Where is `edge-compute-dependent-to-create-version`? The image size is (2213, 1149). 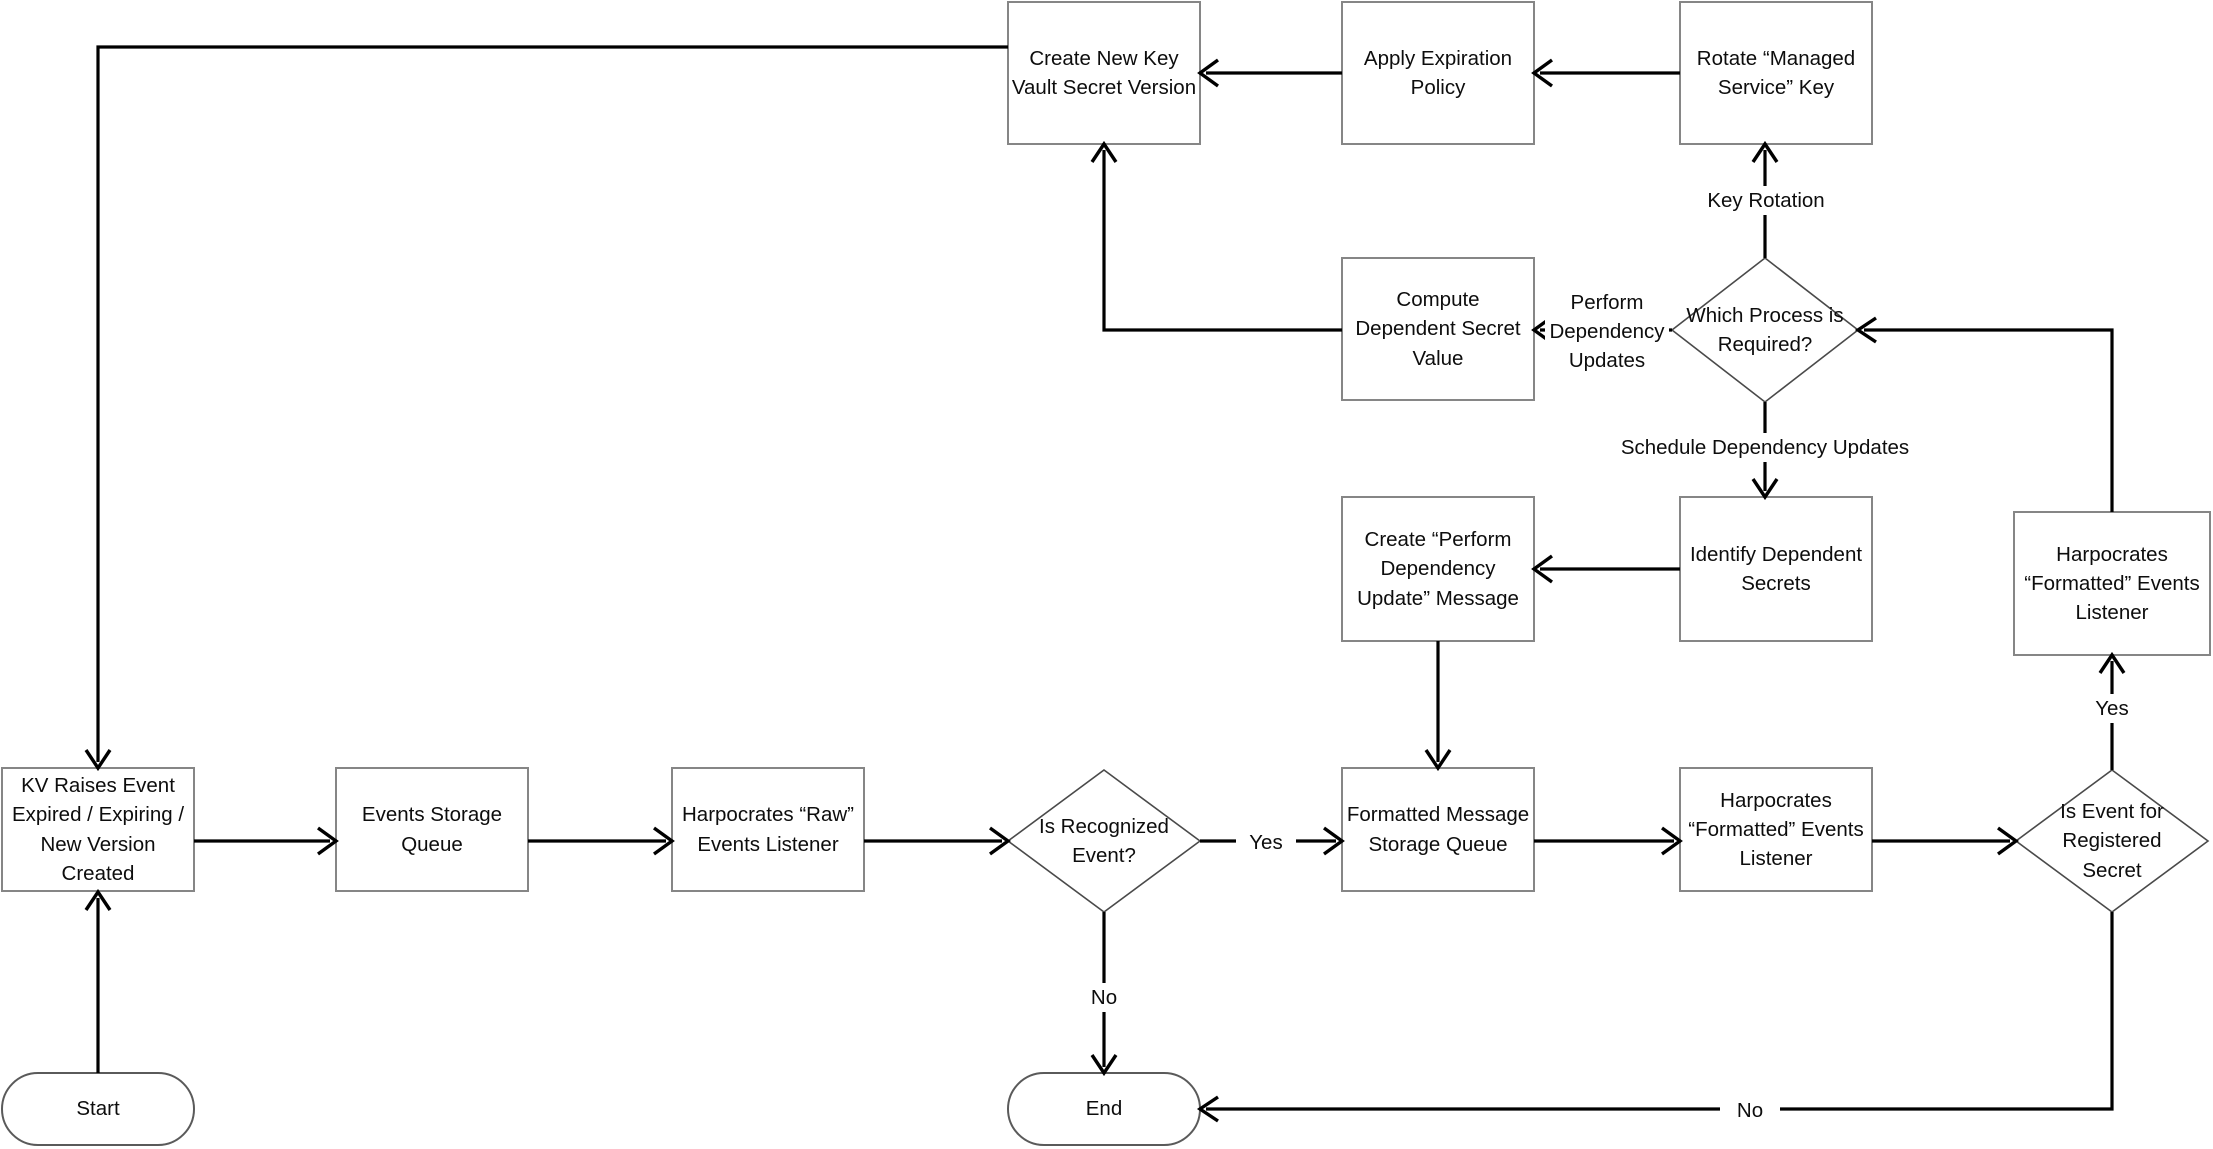
edge-compute-dependent-to-create-version is located at coordinates (1222, 241).